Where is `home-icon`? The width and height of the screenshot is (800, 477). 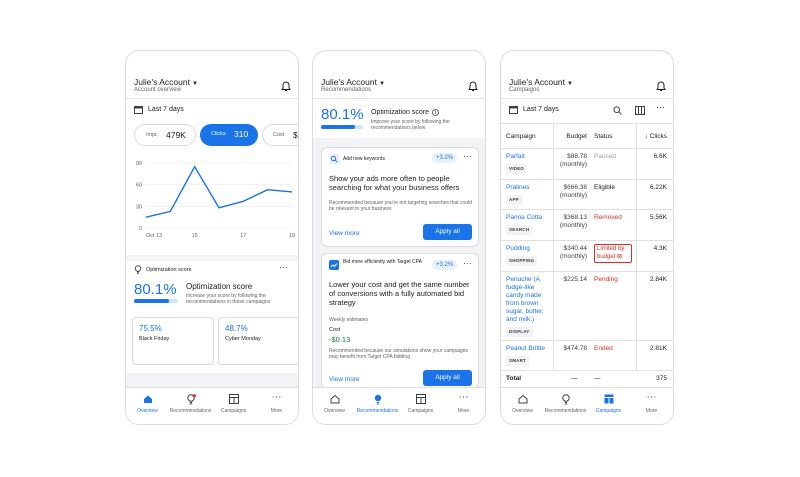
home-icon is located at coordinates (334, 399).